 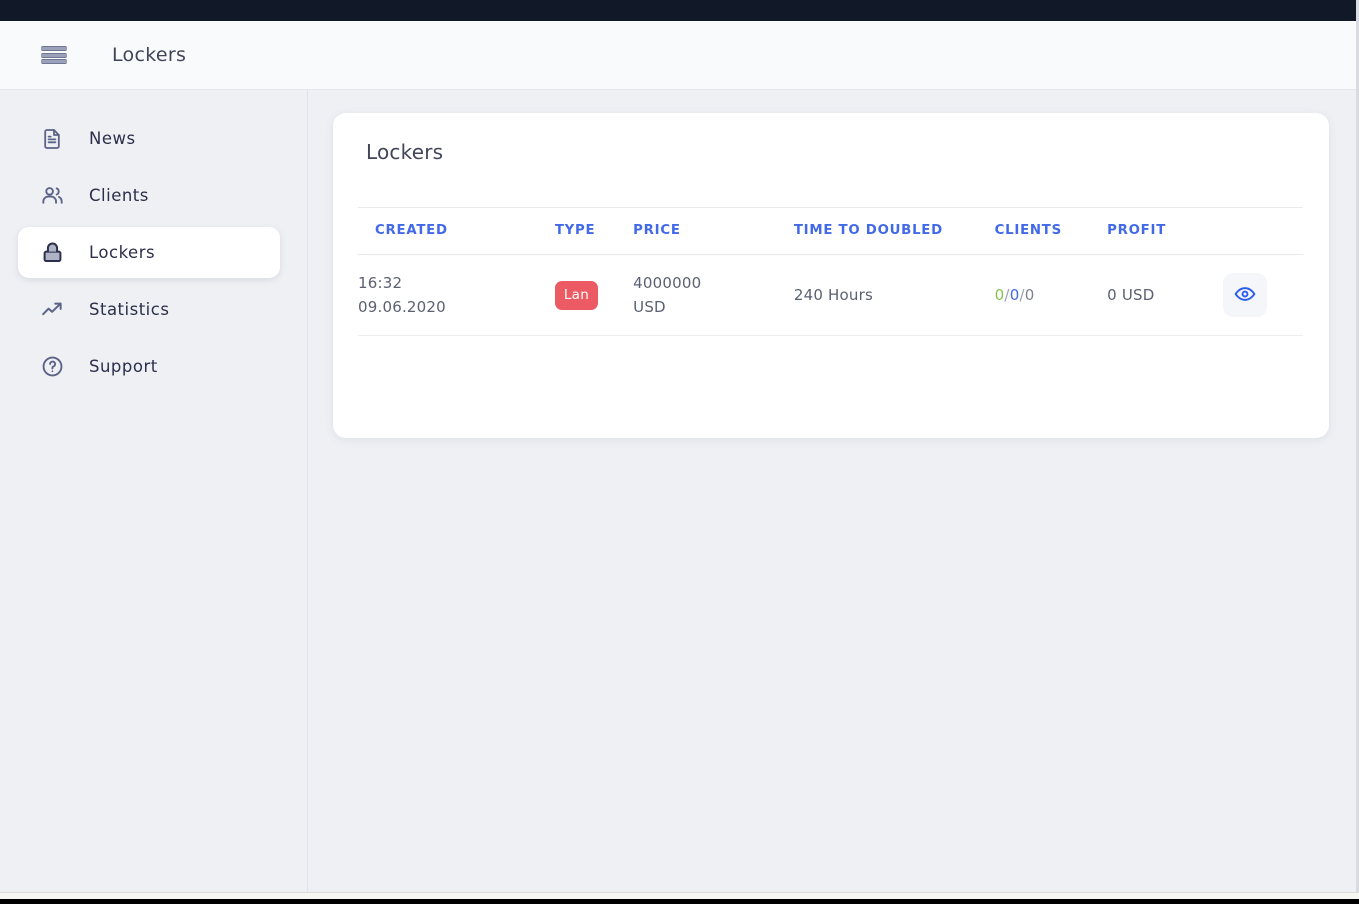 I want to click on sidebar-item-label: Support, so click(x=123, y=366).